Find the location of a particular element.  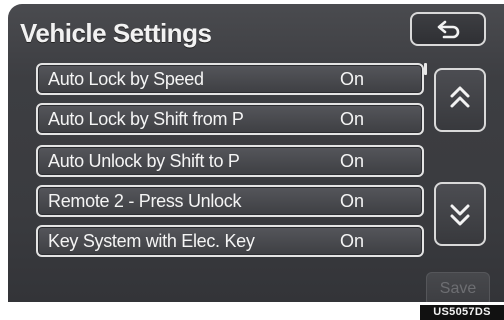

back-button is located at coordinates (448, 29).